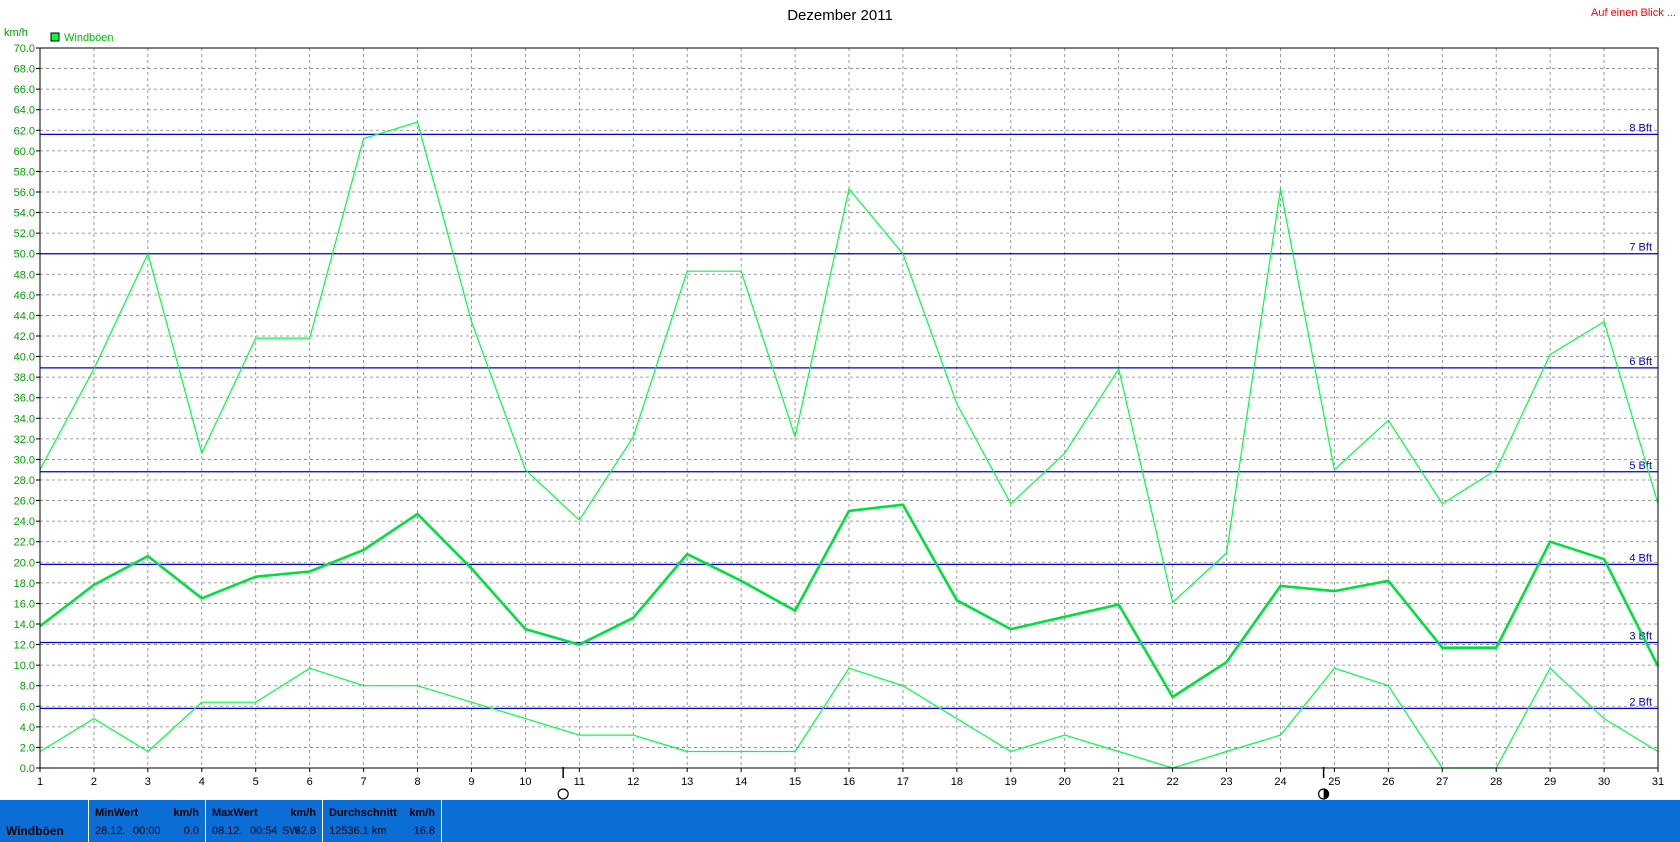 The width and height of the screenshot is (1680, 842). Describe the element at coordinates (1442, 782) in the screenshot. I see `x-tick-label: 27` at that location.